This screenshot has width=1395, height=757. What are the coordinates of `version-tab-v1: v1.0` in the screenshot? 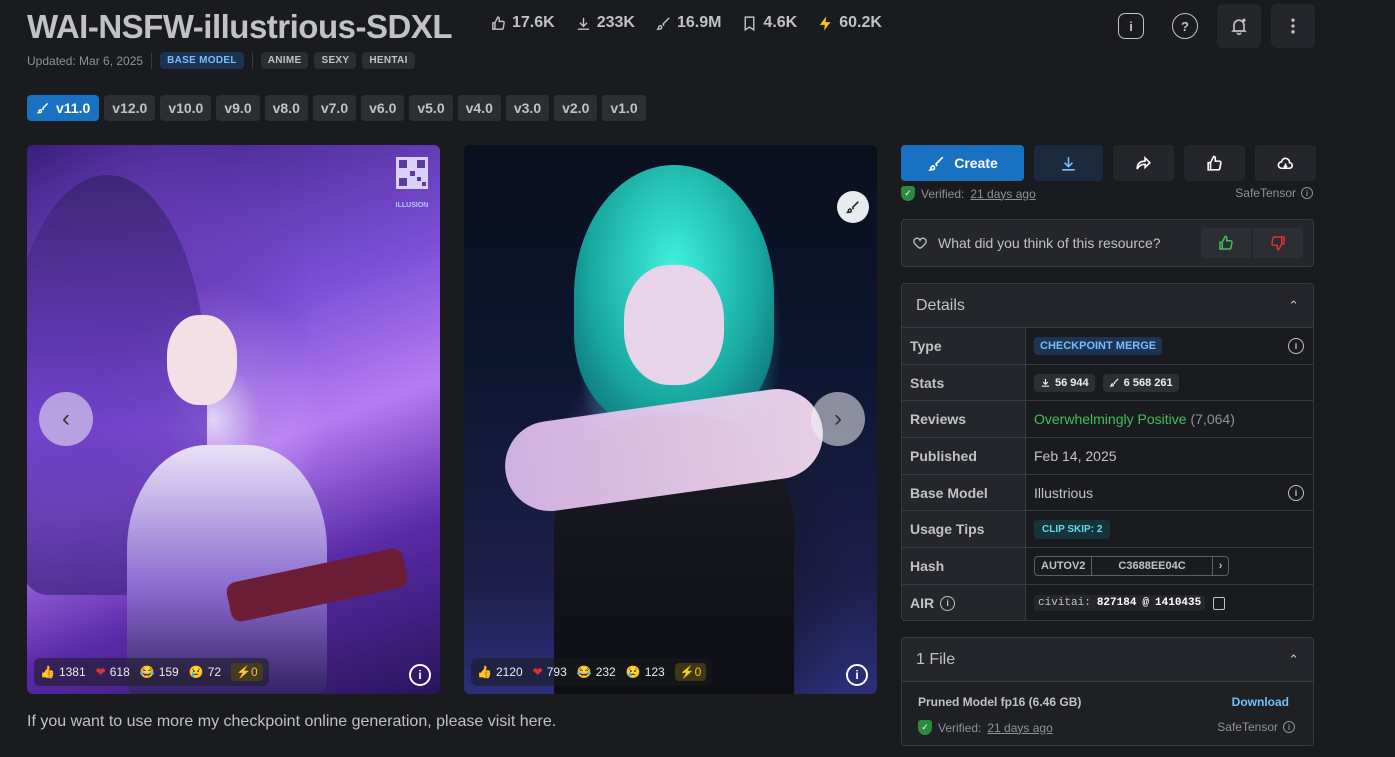 It's located at (624, 108).